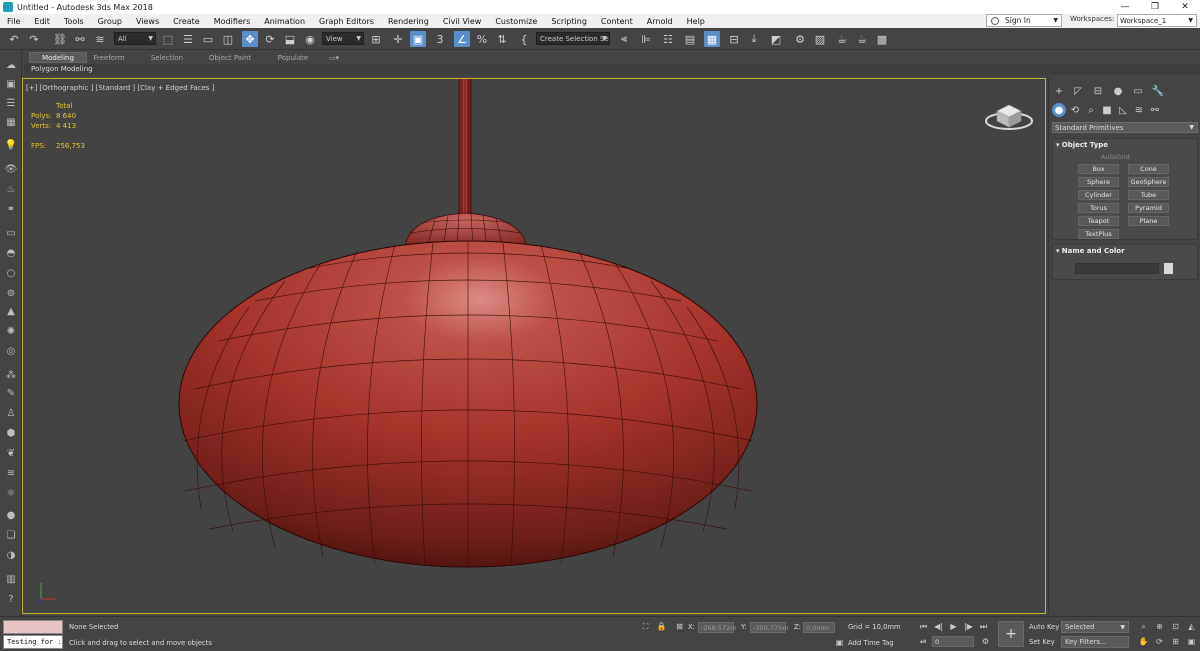 Image resolution: width=1200 pixels, height=651 pixels. Describe the element at coordinates (11, 555) in the screenshot. I see `shader-ball-icon: ◑` at that location.